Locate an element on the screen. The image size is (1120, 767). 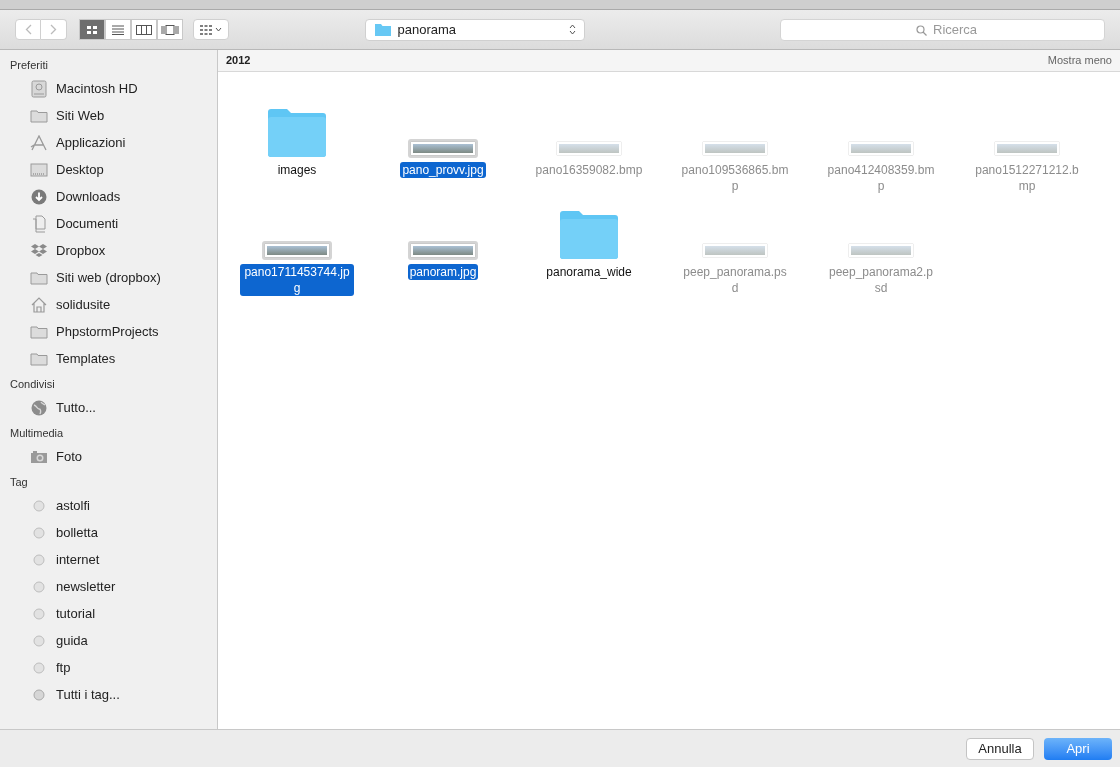
sidebar-item: guida is located at coordinates (113, 640).